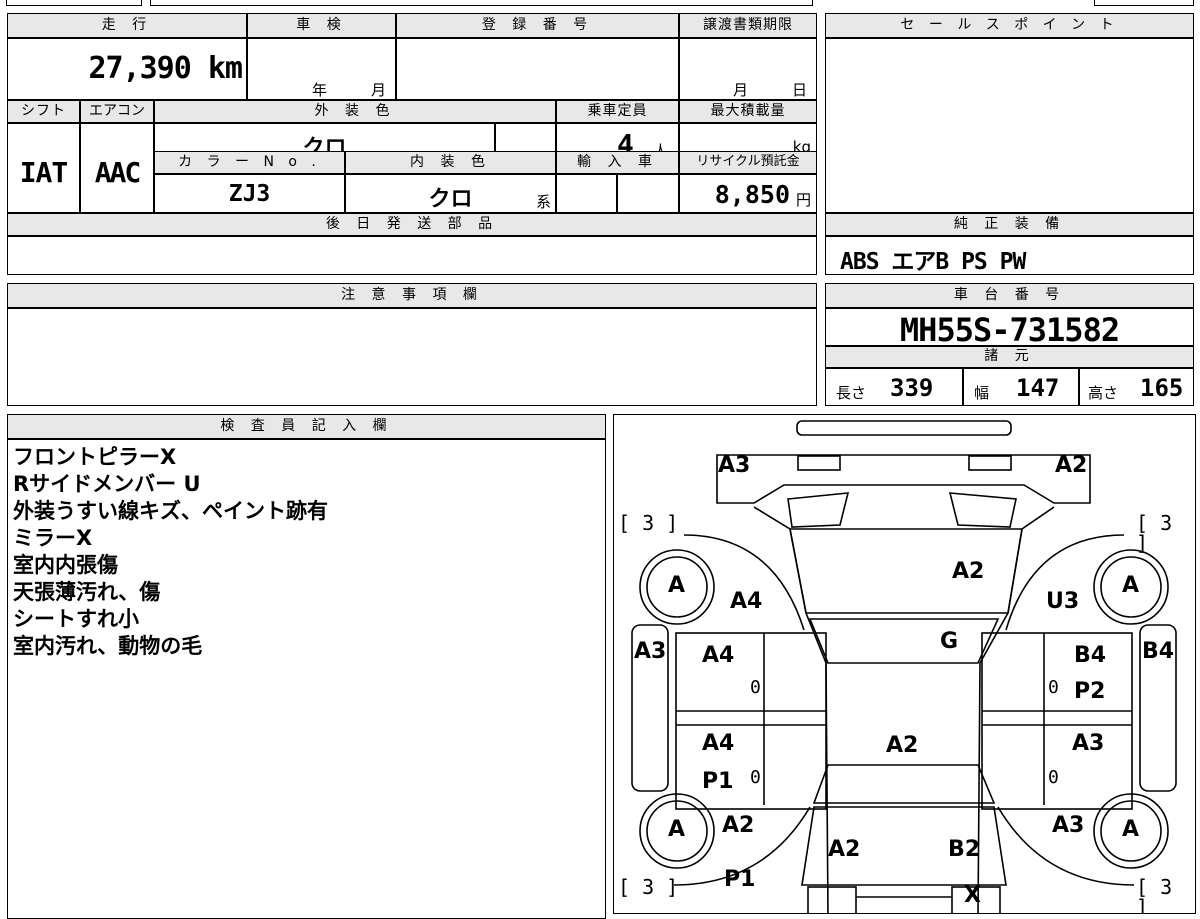  Describe the element at coordinates (1009, 224) in the screenshot. I see `genuine-equipment-header: 純 正 装 備` at that location.